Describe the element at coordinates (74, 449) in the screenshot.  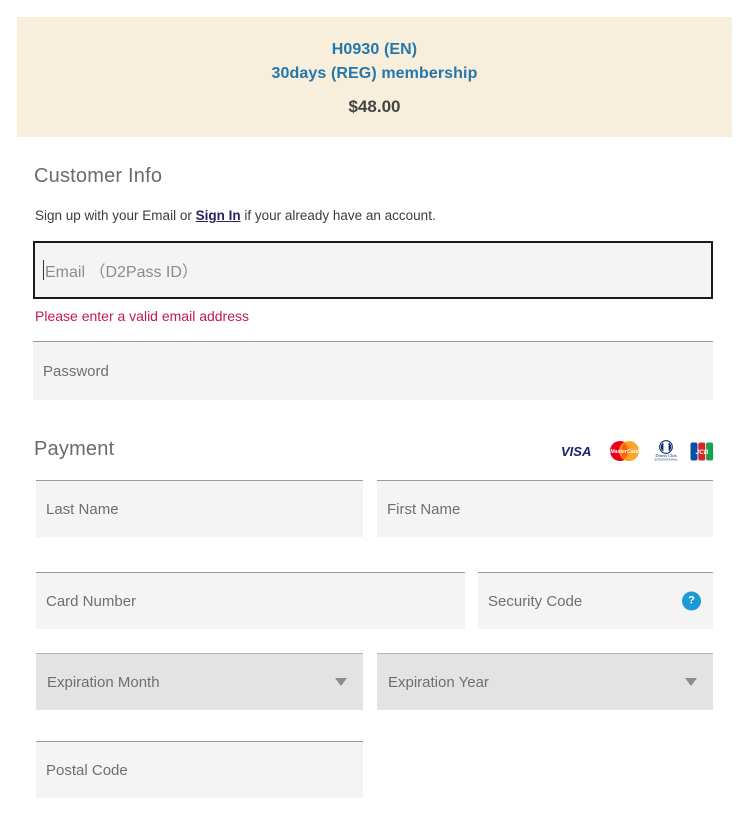
I see `payment-heading: Payment` at that location.